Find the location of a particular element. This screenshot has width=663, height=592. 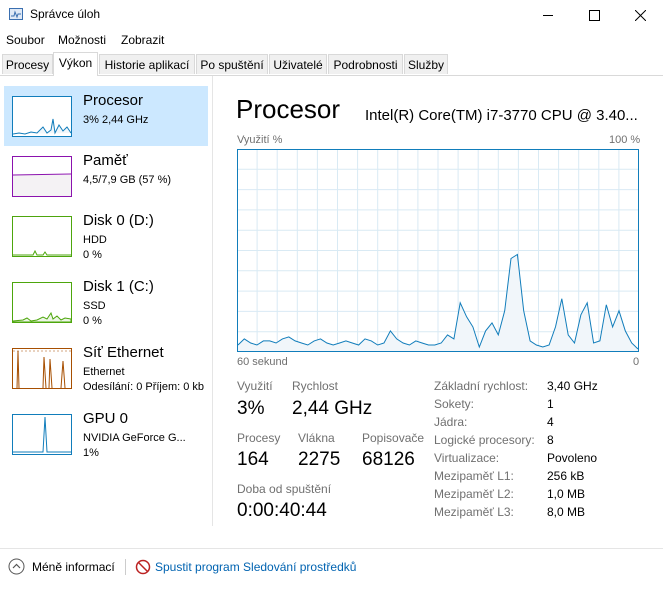

close-icon is located at coordinates (640, 15).